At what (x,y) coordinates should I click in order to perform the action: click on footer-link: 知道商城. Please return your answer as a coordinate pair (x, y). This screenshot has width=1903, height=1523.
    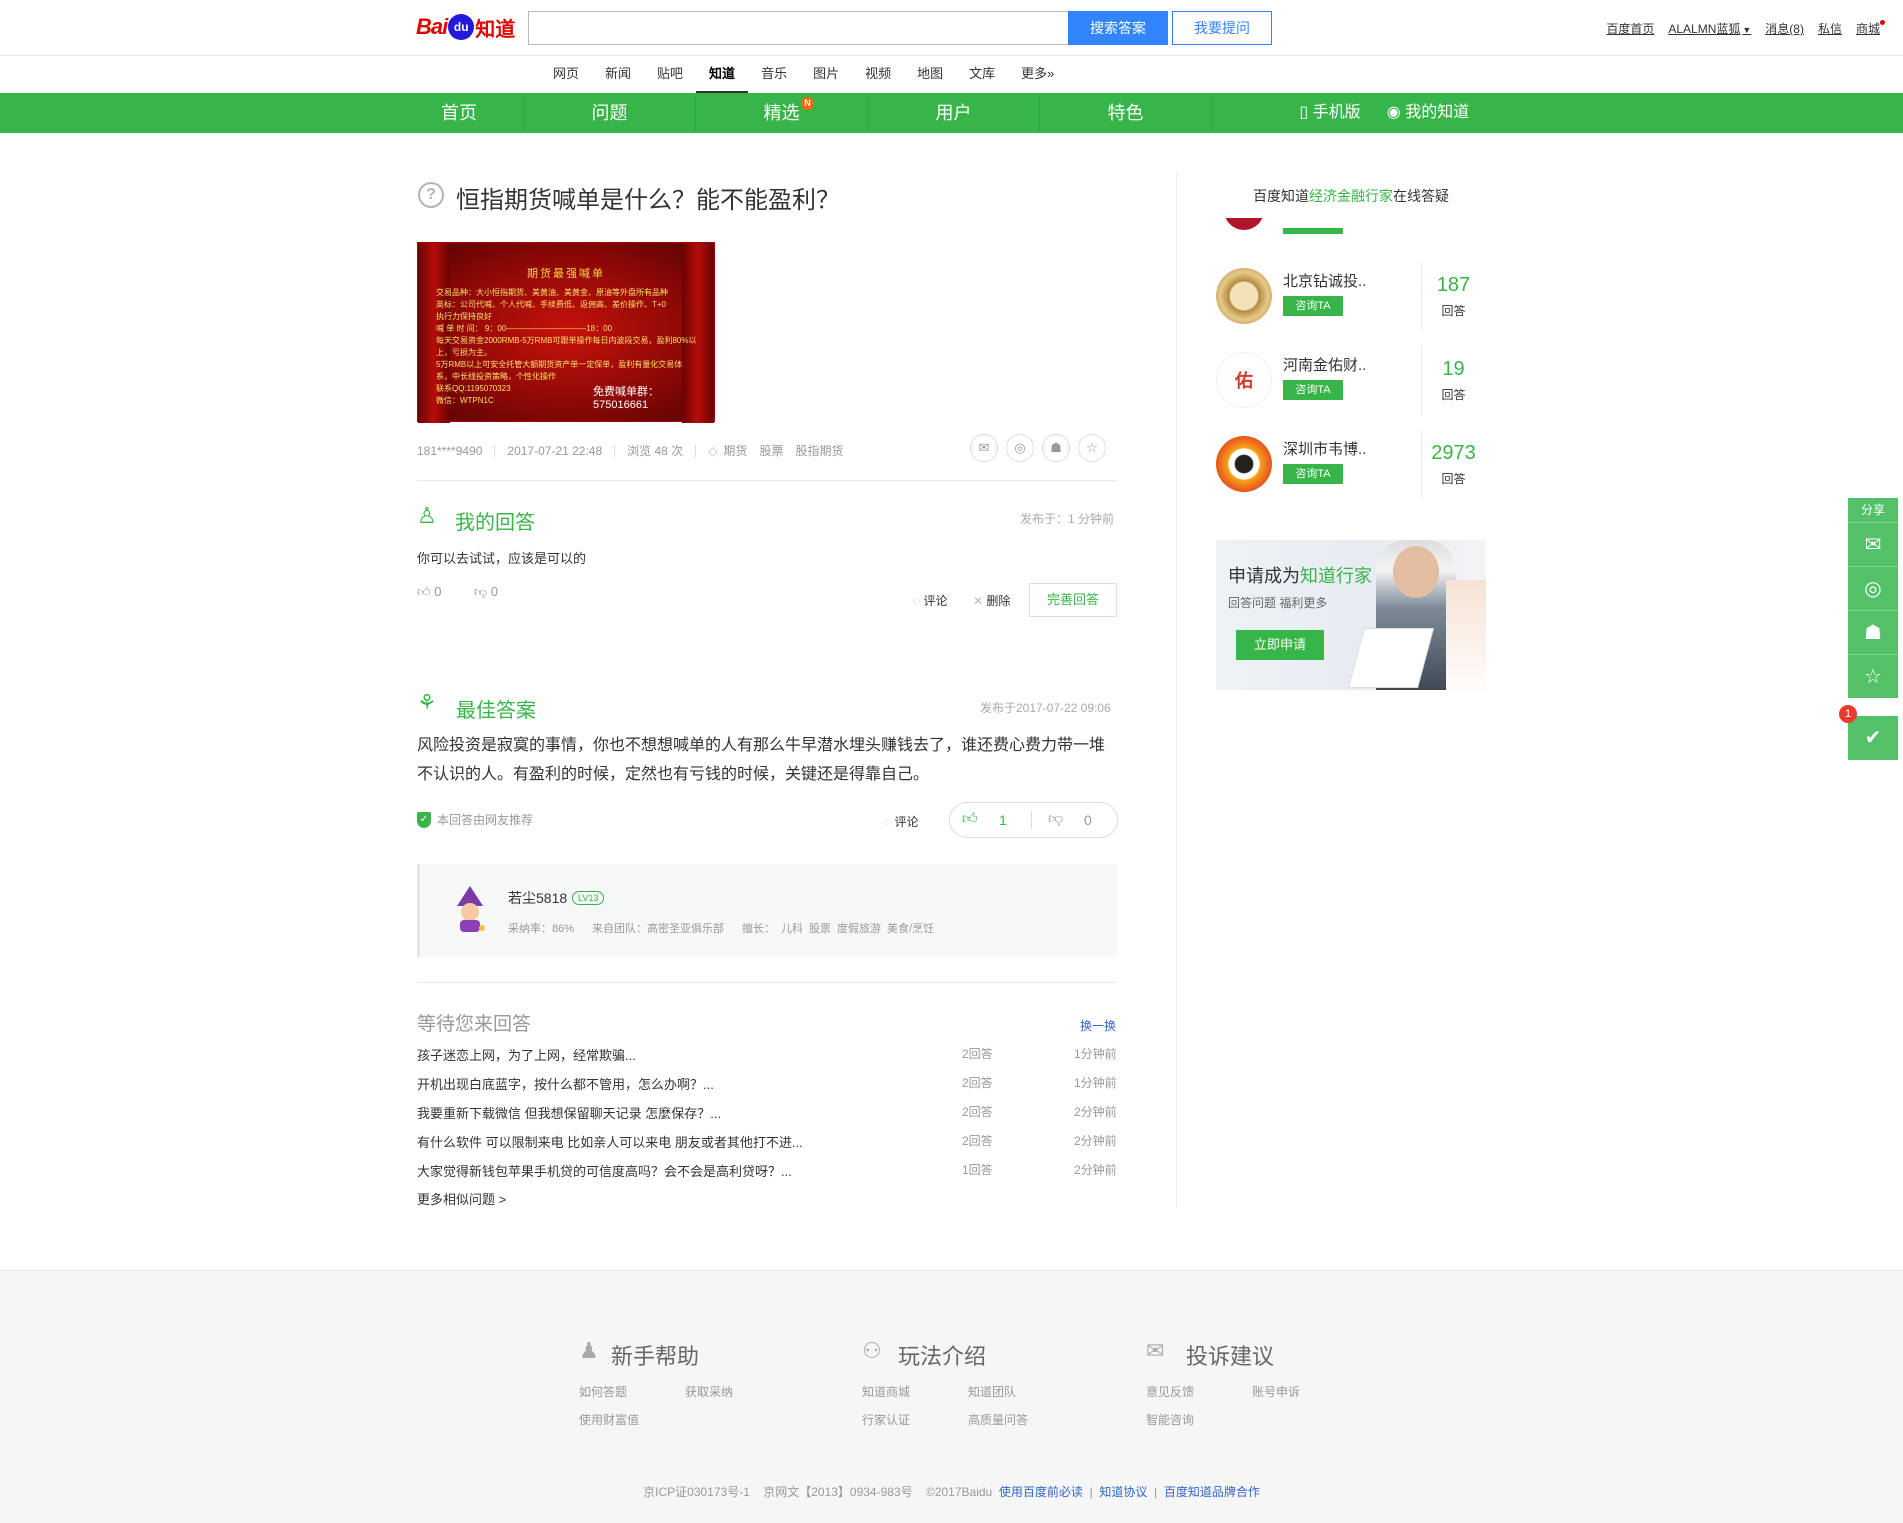
    Looking at the image, I should click on (886, 1391).